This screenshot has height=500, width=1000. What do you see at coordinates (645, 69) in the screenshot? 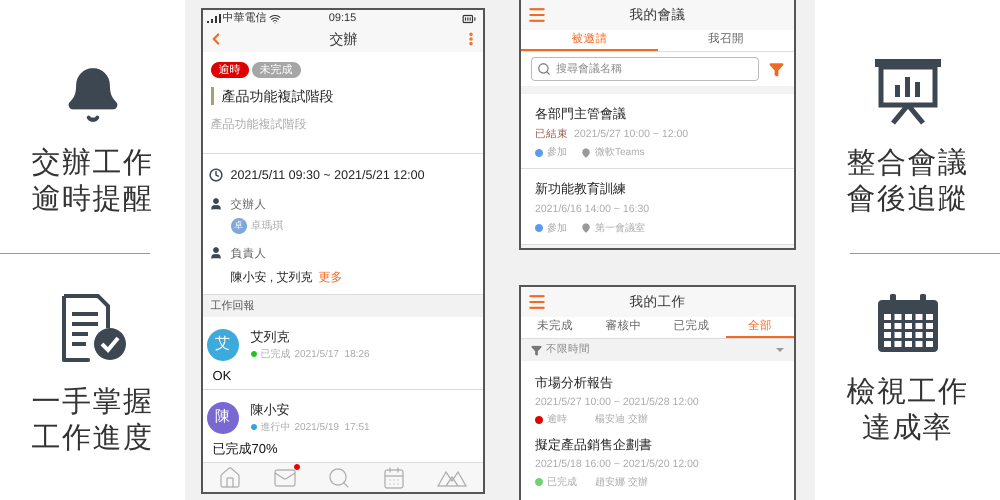
I see `search-field: 搜尋會議名稱` at bounding box center [645, 69].